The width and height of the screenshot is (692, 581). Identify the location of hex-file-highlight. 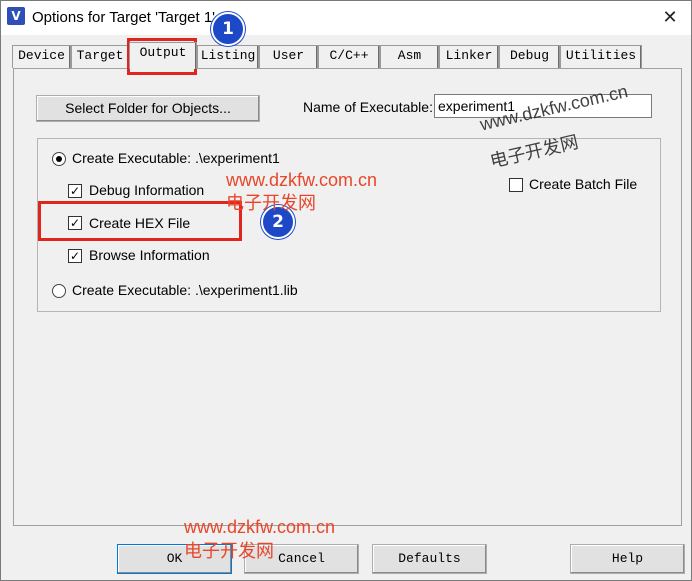
(140, 221).